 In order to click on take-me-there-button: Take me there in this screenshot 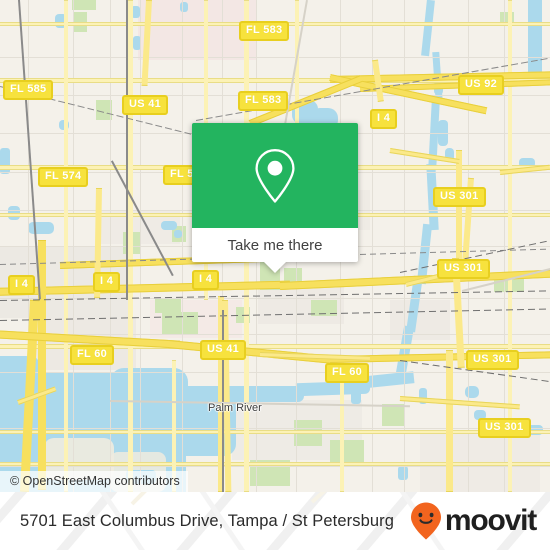, I will do `click(275, 245)`.